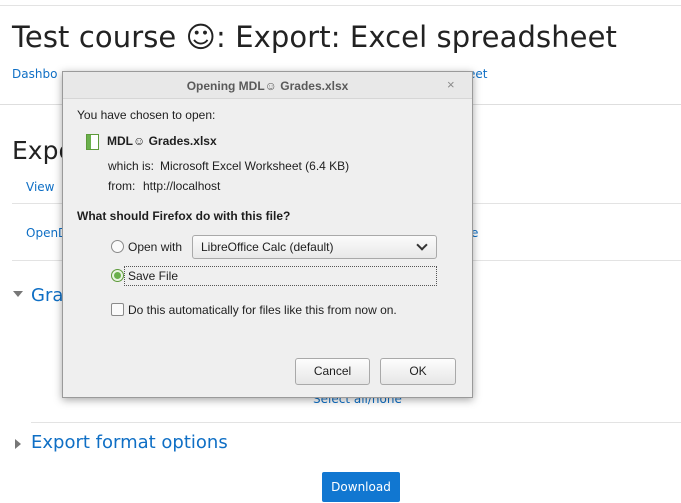 This screenshot has width=681, height=503. I want to click on section-divider, so click(356, 422).